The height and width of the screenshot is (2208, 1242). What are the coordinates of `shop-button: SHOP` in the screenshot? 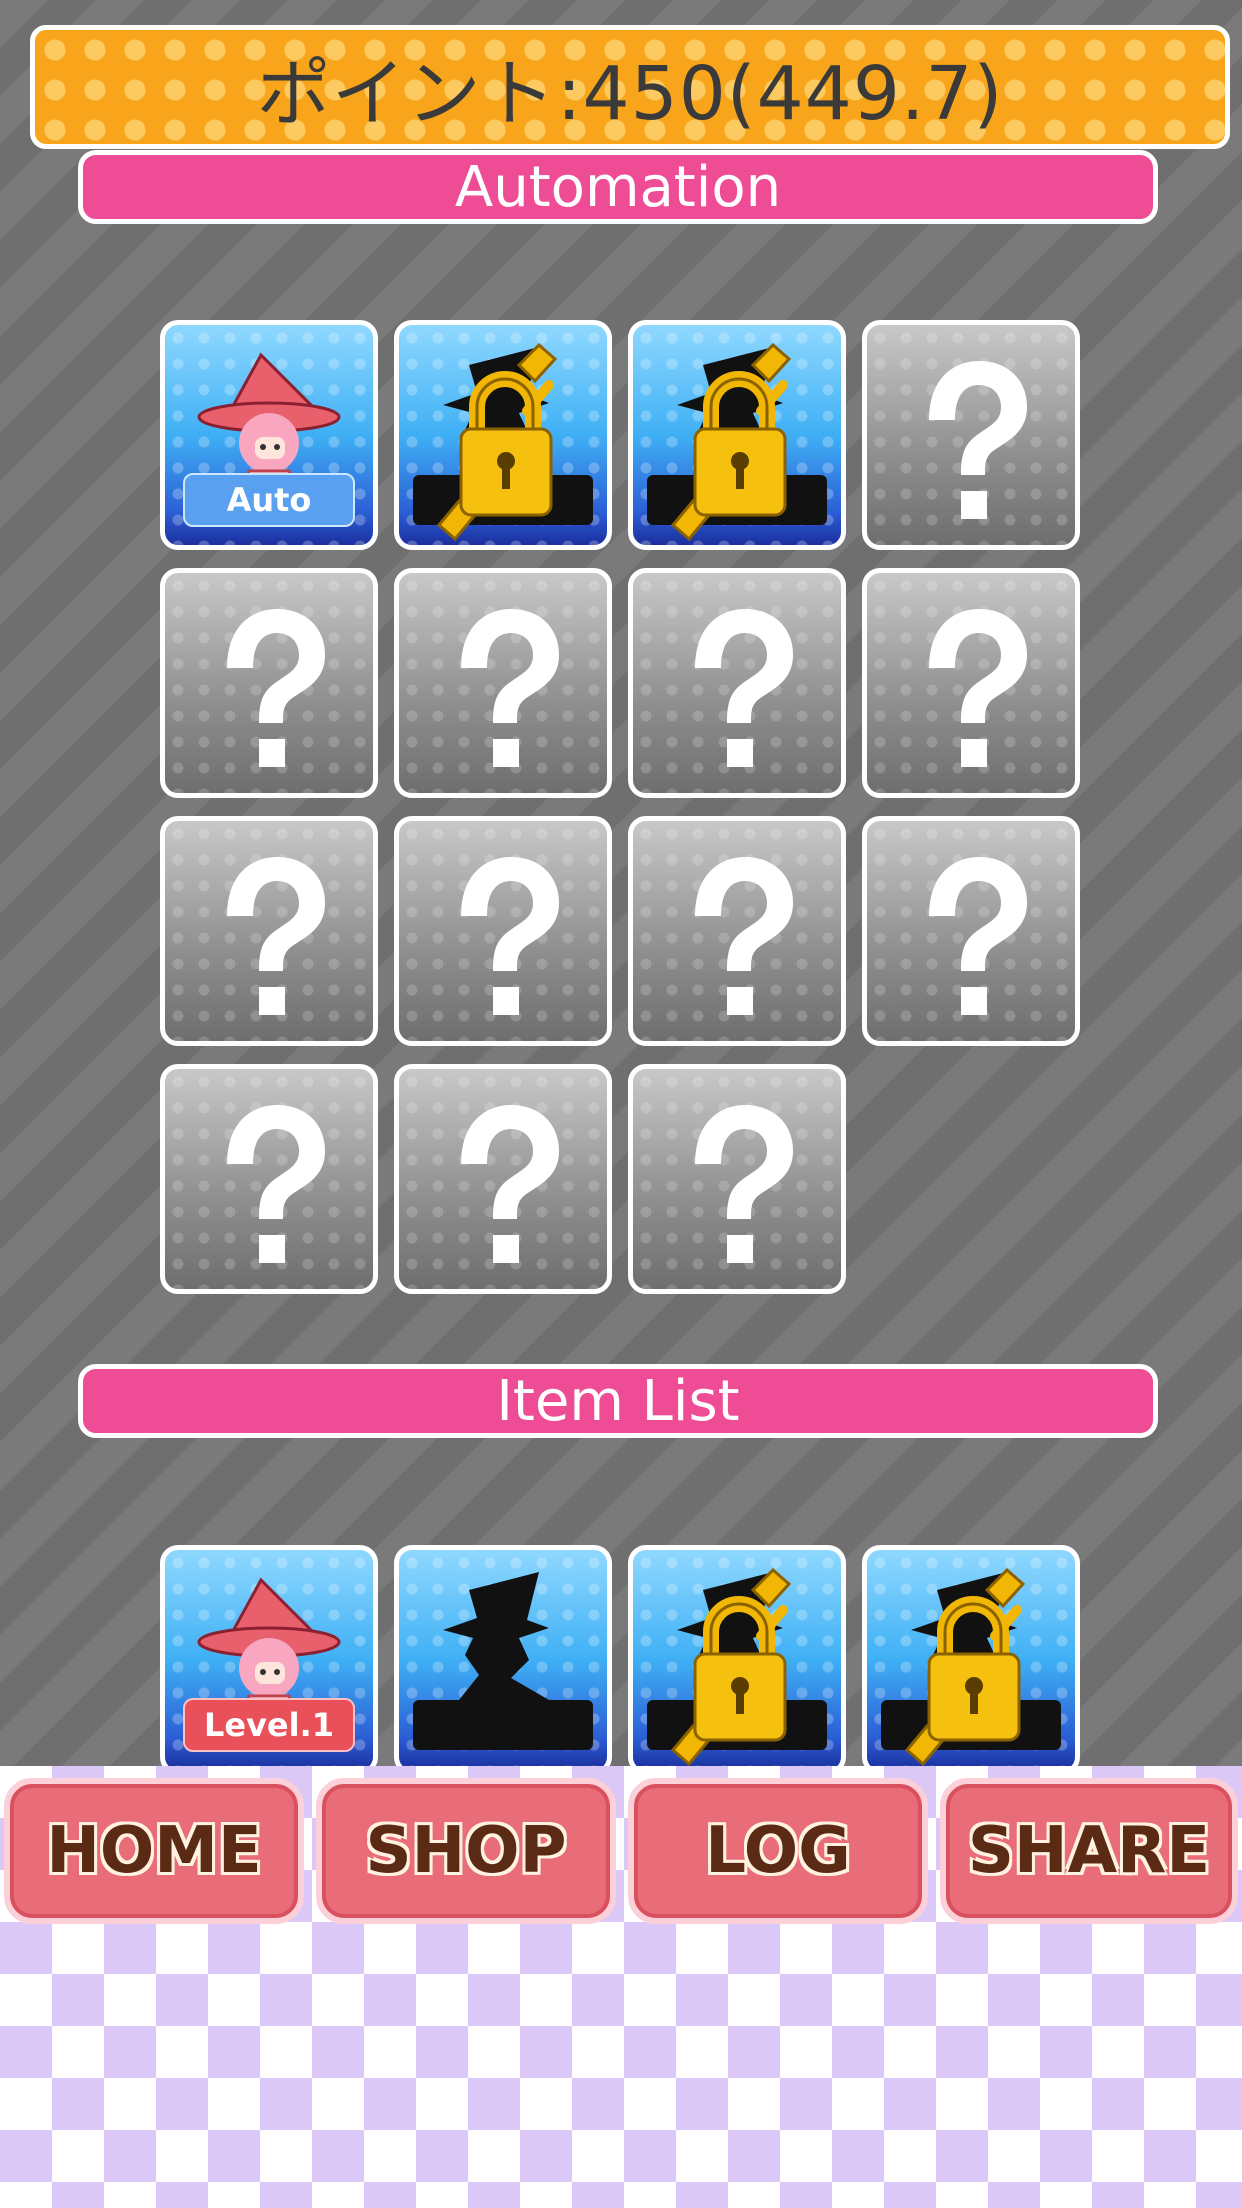 It's located at (466, 1851).